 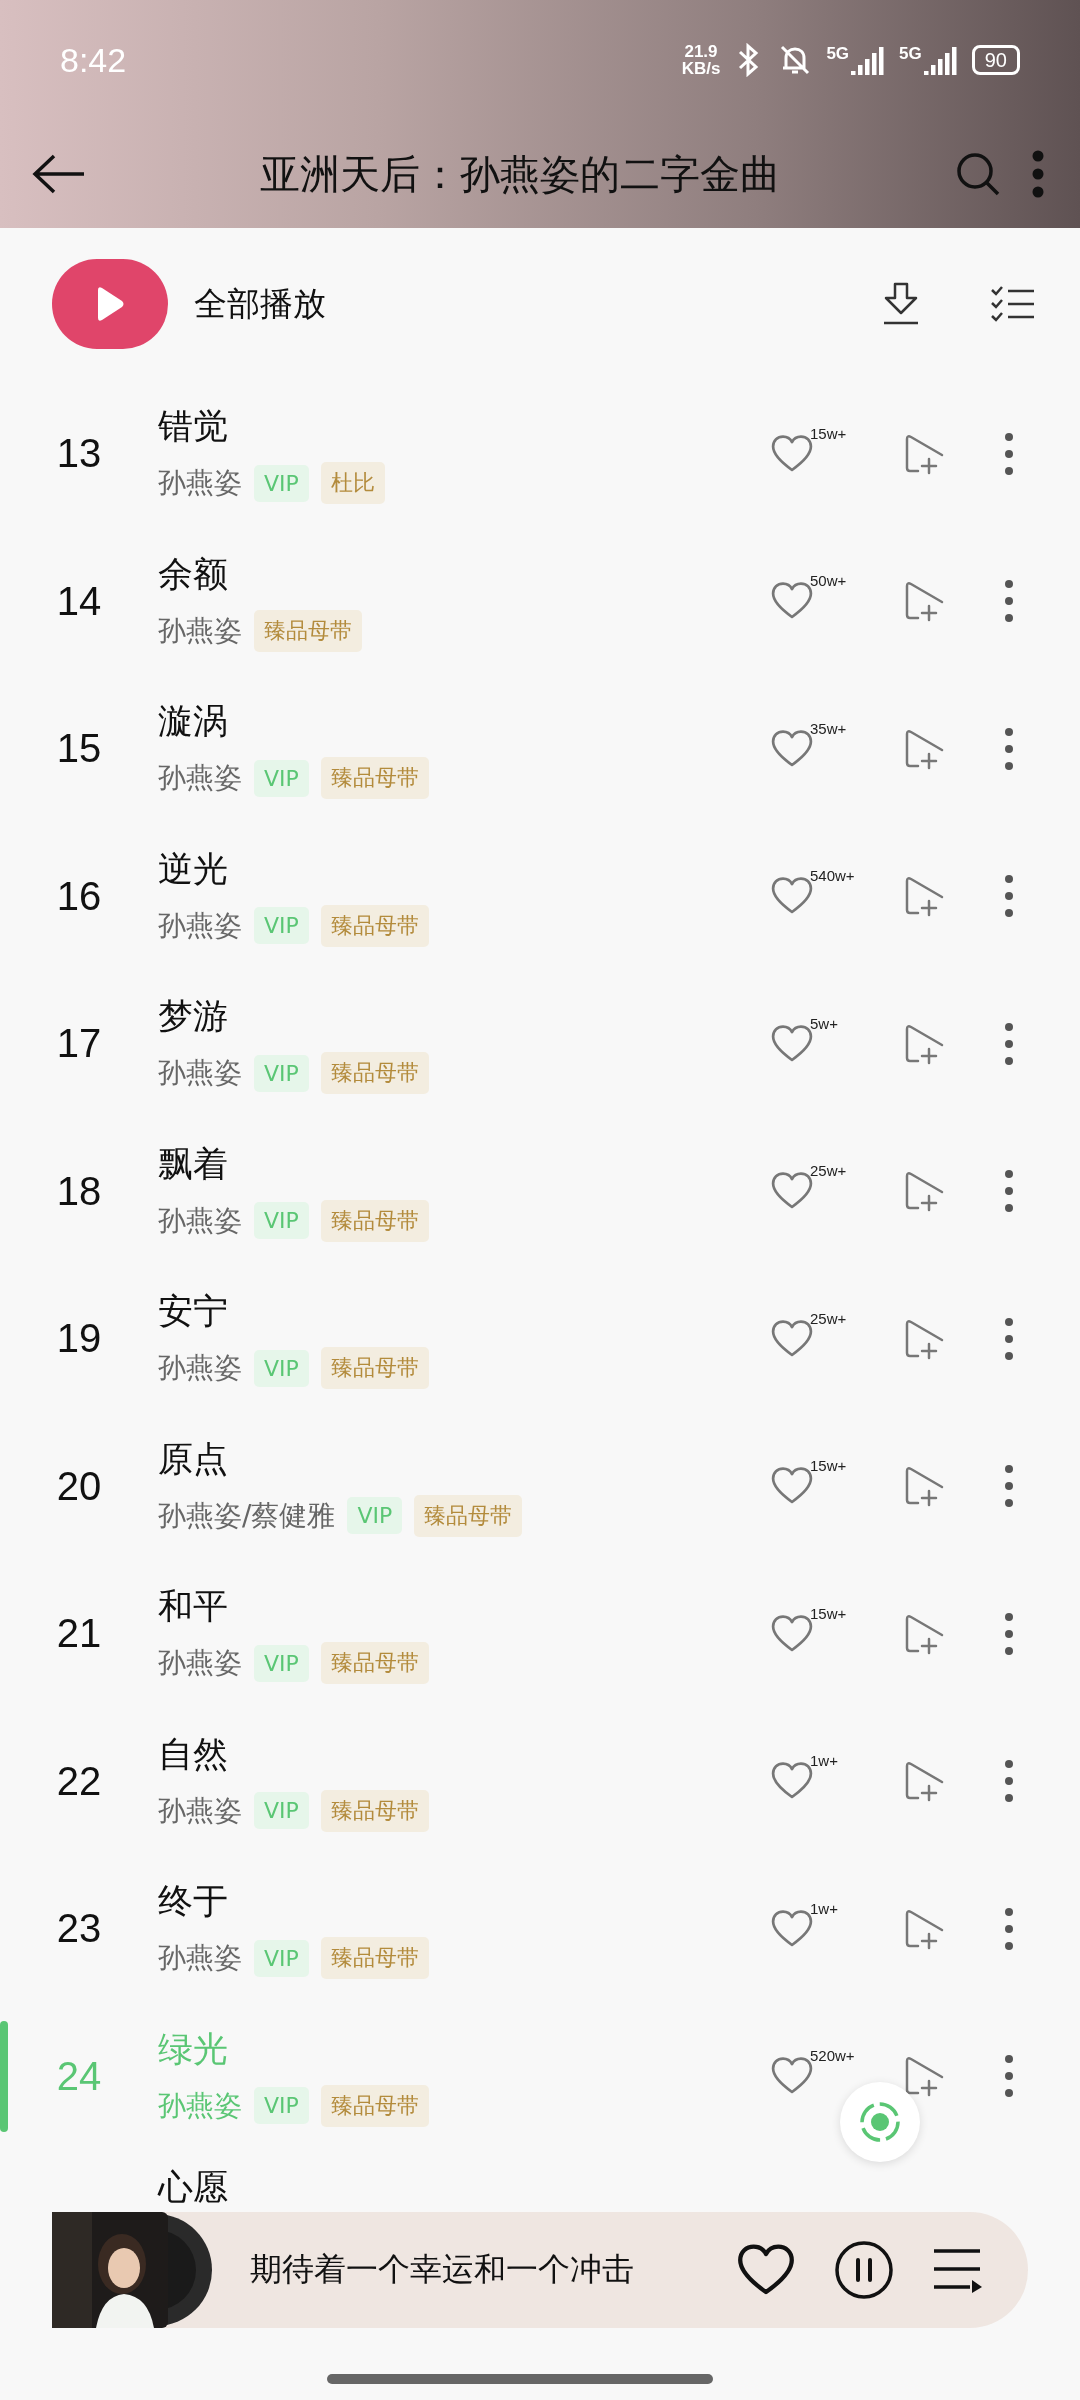 I want to click on like-button: 35w+, so click(x=810, y=748).